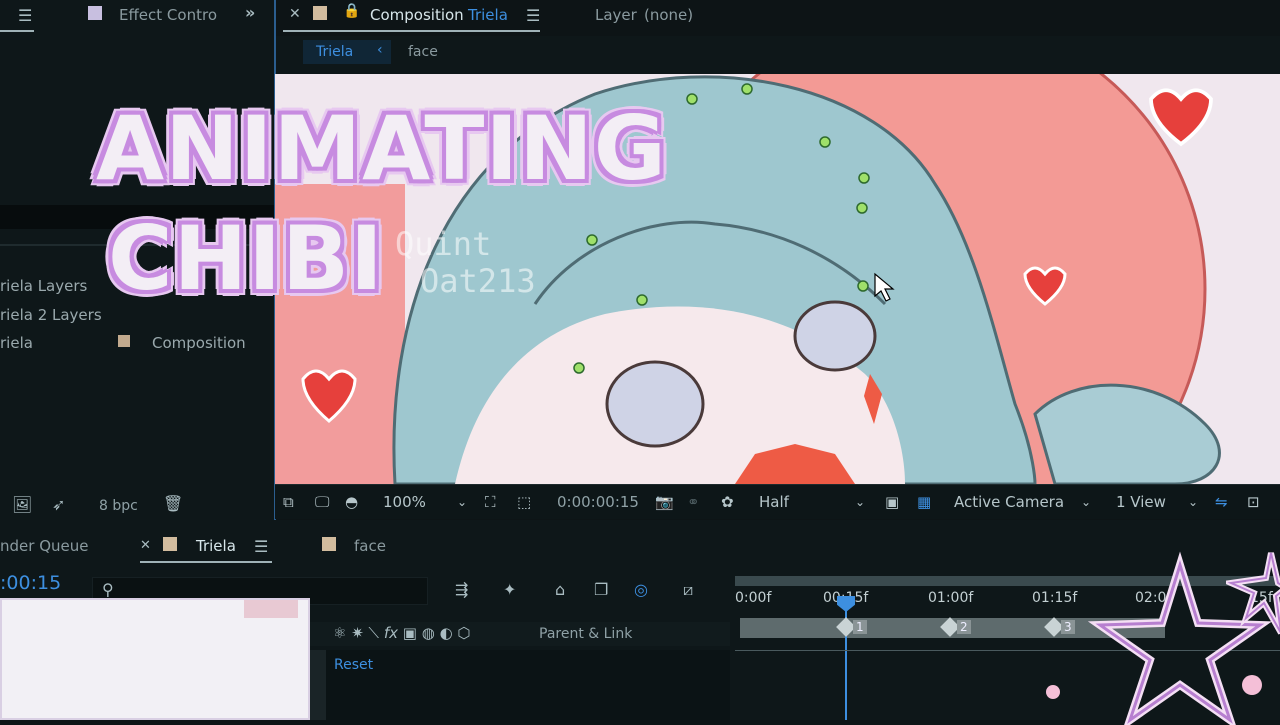 This screenshot has width=1280, height=725. I want to click on layer-row-label-column, so click(318, 685).